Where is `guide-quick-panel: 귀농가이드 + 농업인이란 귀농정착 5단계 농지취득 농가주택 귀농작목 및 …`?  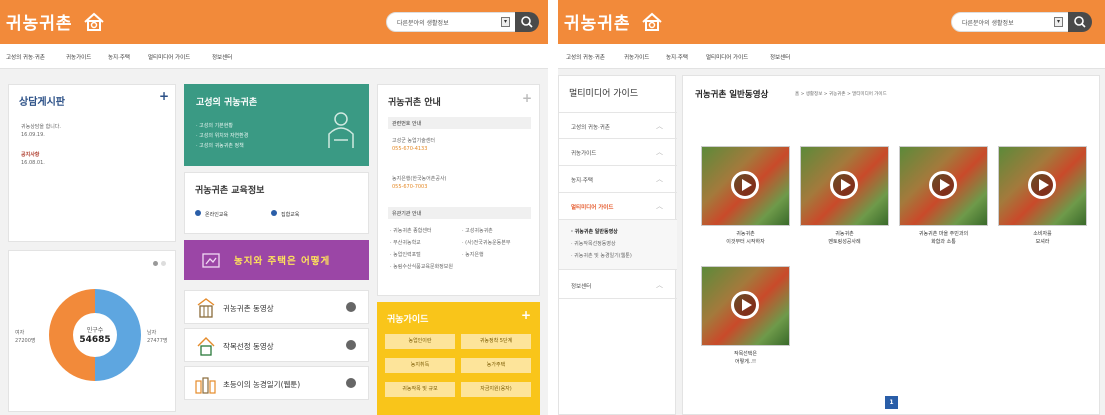 guide-quick-panel: 귀농가이드 + 농업인이란 귀농정착 5단계 농지취득 농가주택 귀농작목 및 … is located at coordinates (458, 358).